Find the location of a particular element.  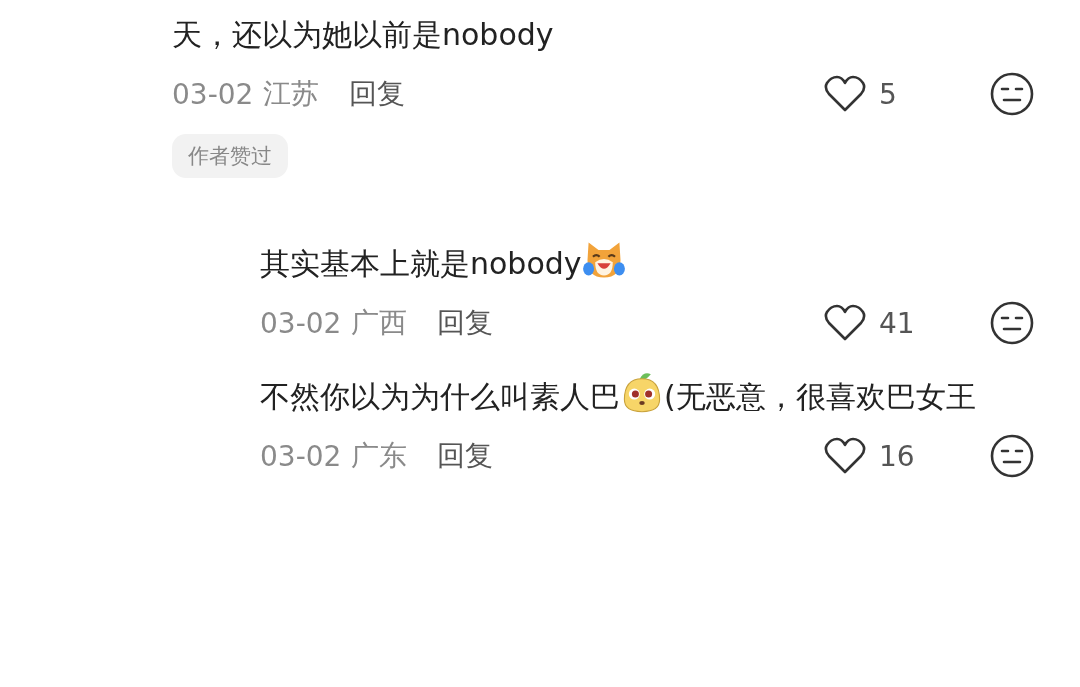

comment-region: 广东 is located at coordinates (379, 456).